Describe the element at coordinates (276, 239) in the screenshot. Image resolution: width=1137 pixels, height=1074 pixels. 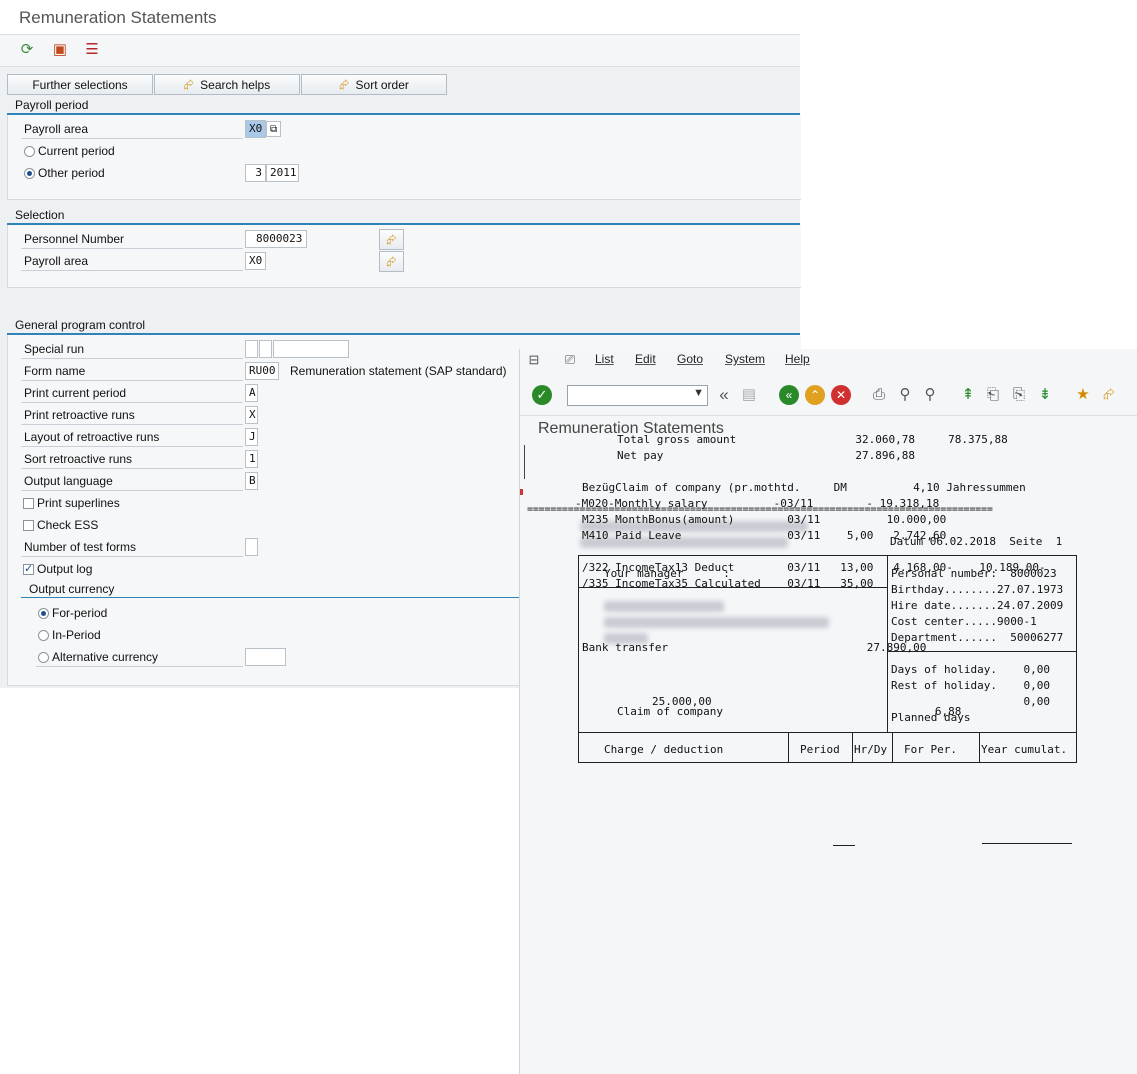
I see `personnel-number-input: 8000023` at that location.